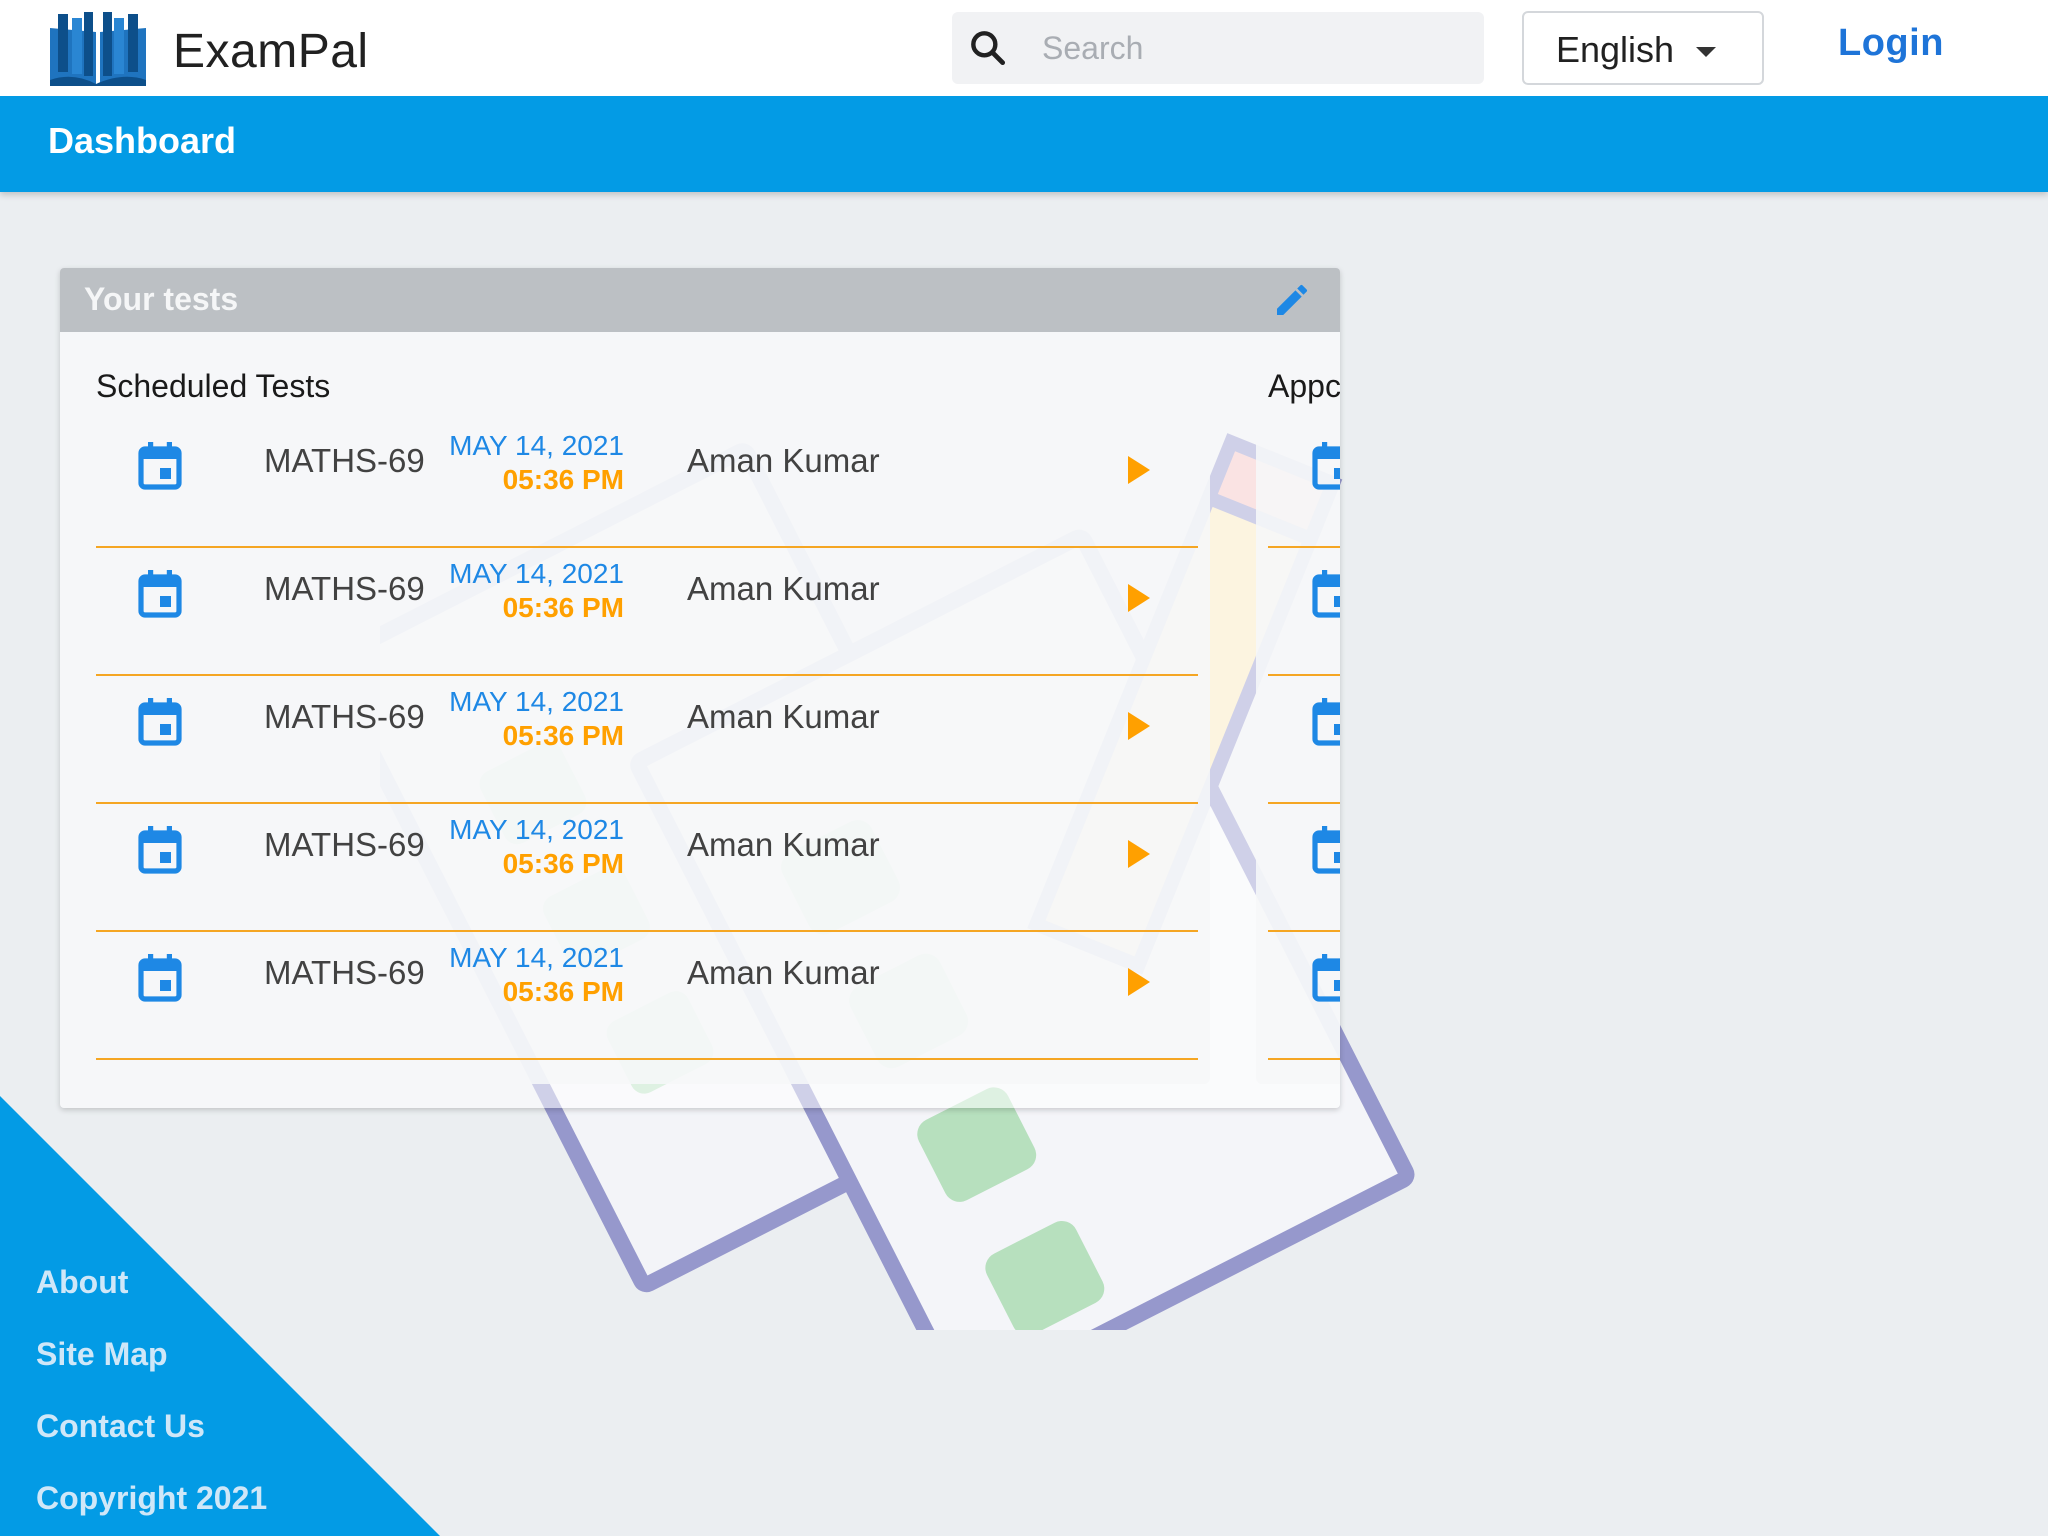  Describe the element at coordinates (988, 48) in the screenshot. I see `search-icon` at that location.